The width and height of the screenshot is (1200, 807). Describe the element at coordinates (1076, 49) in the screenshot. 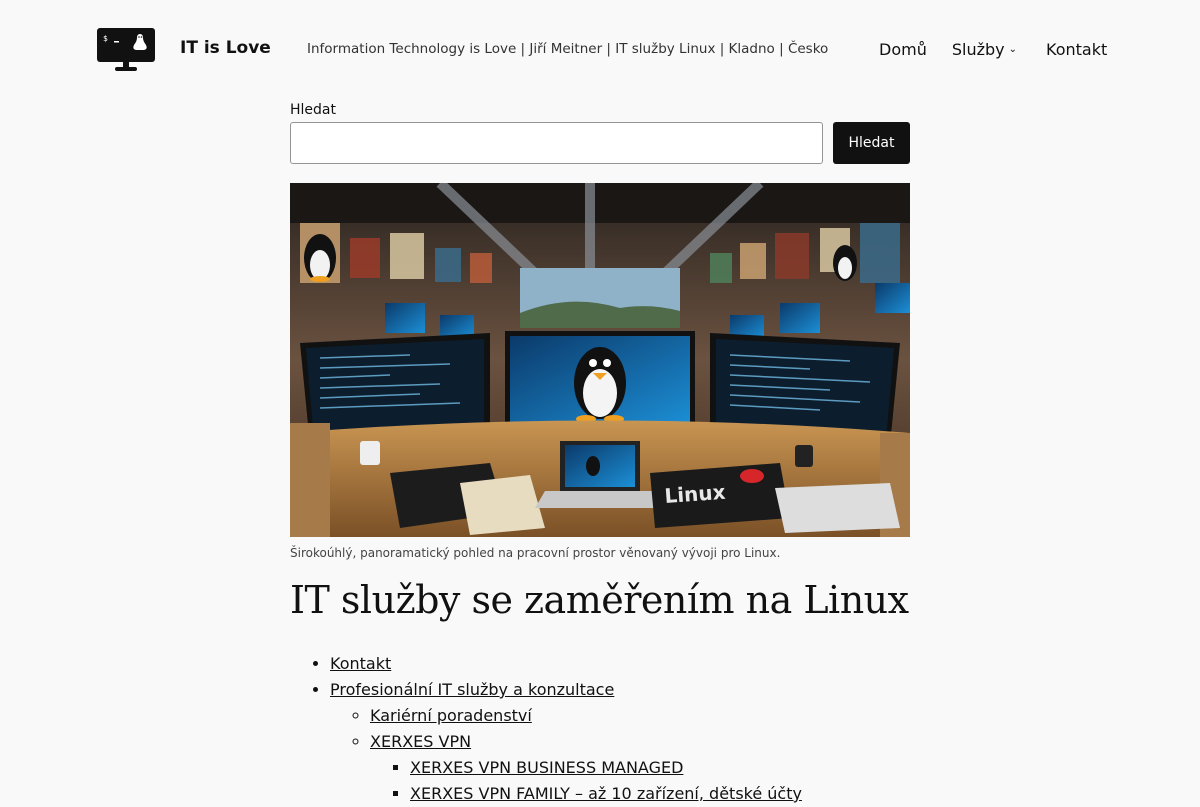

I see `nav-contact-link: Kontakt` at that location.